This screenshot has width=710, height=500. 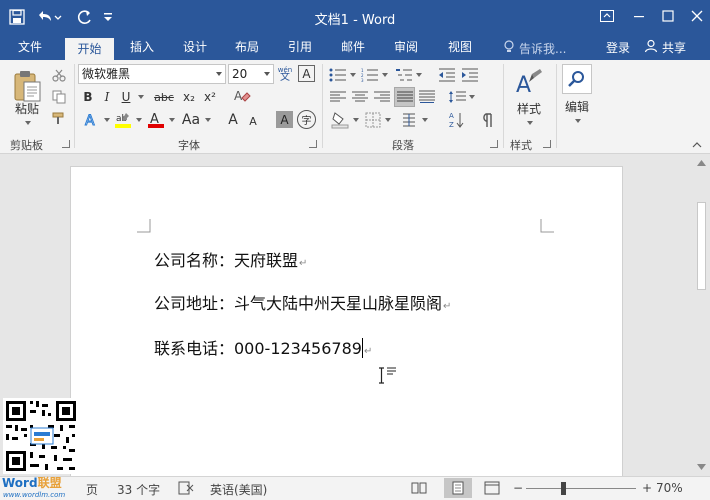 What do you see at coordinates (373, 120) in the screenshot?
I see `borders-icon` at bounding box center [373, 120].